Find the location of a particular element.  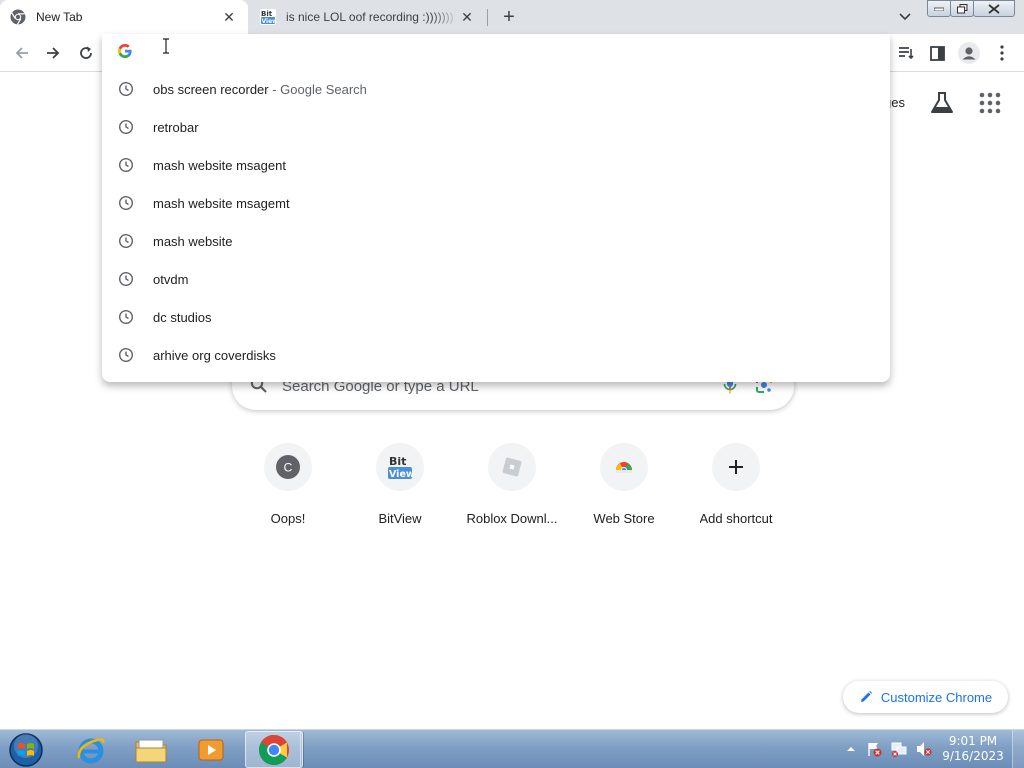

chrome-labs-icon is located at coordinates (942, 103).